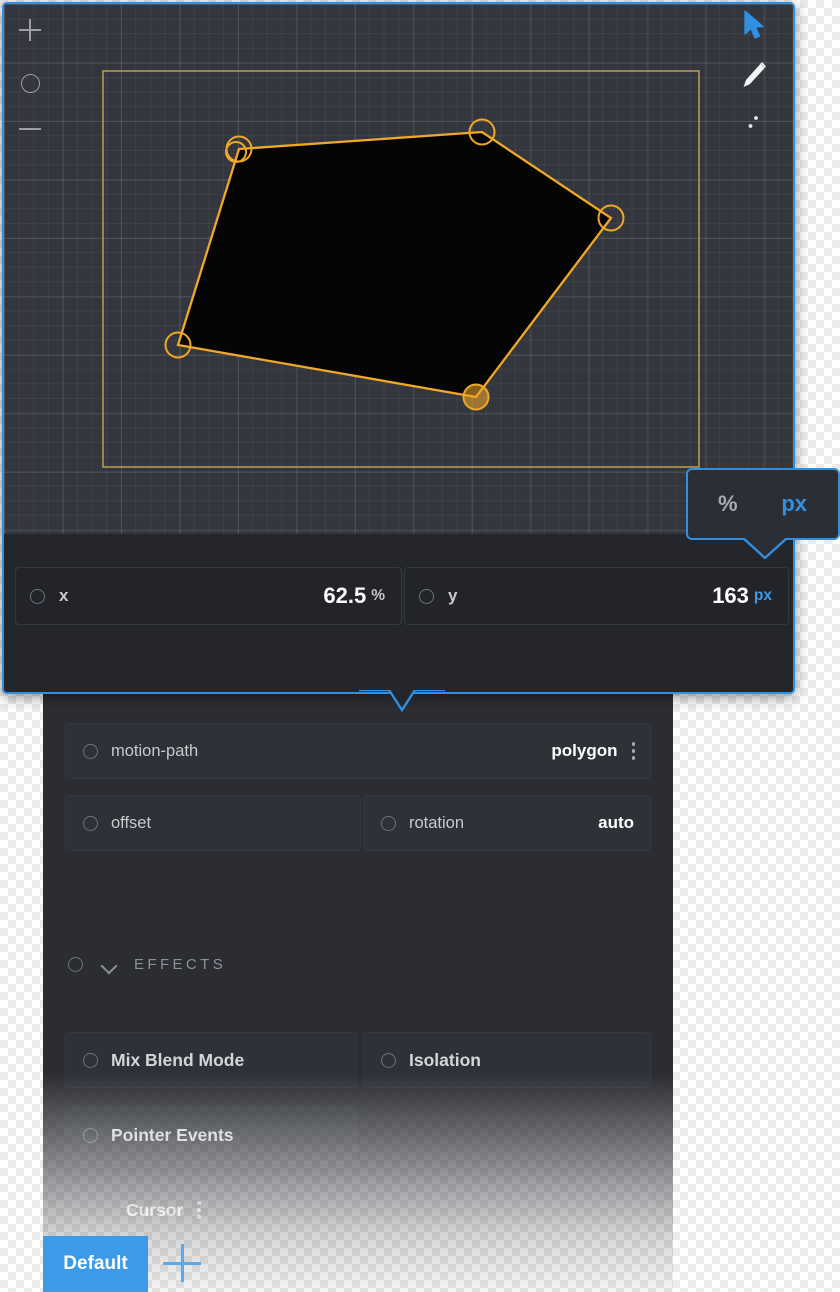 The width and height of the screenshot is (840, 1292). What do you see at coordinates (64, 595) in the screenshot?
I see `x-label: x` at bounding box center [64, 595].